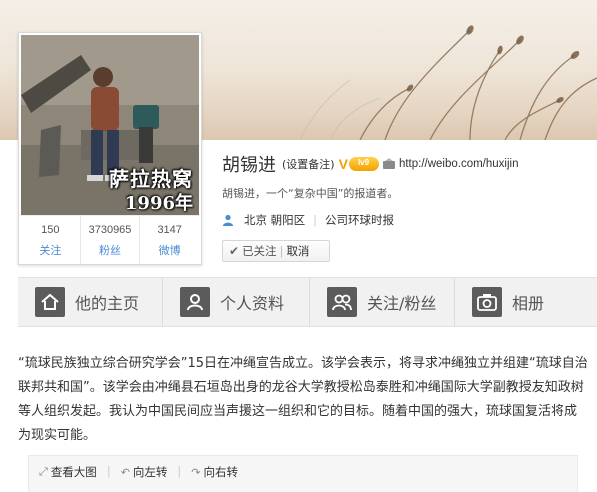 This screenshot has height=492, width=597. Describe the element at coordinates (249, 165) in the screenshot. I see `user-name: 胡锡进` at that location.